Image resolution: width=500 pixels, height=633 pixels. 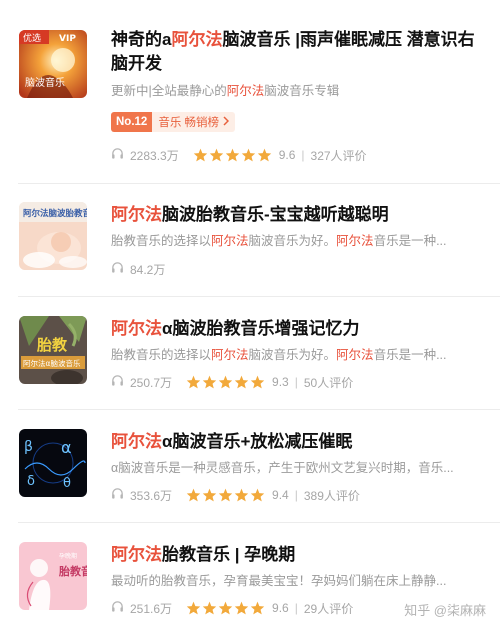 I want to click on album-cover: 阿尔法脑波胎教音乐, so click(x=53, y=236).